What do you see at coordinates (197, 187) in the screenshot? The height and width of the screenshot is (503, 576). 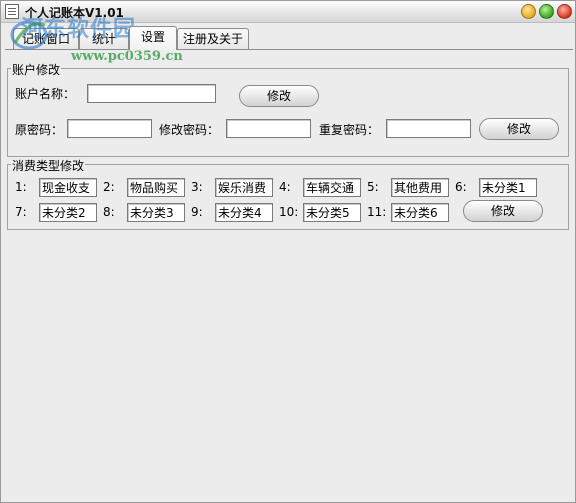 I see `category-num-label: 3:` at bounding box center [197, 187].